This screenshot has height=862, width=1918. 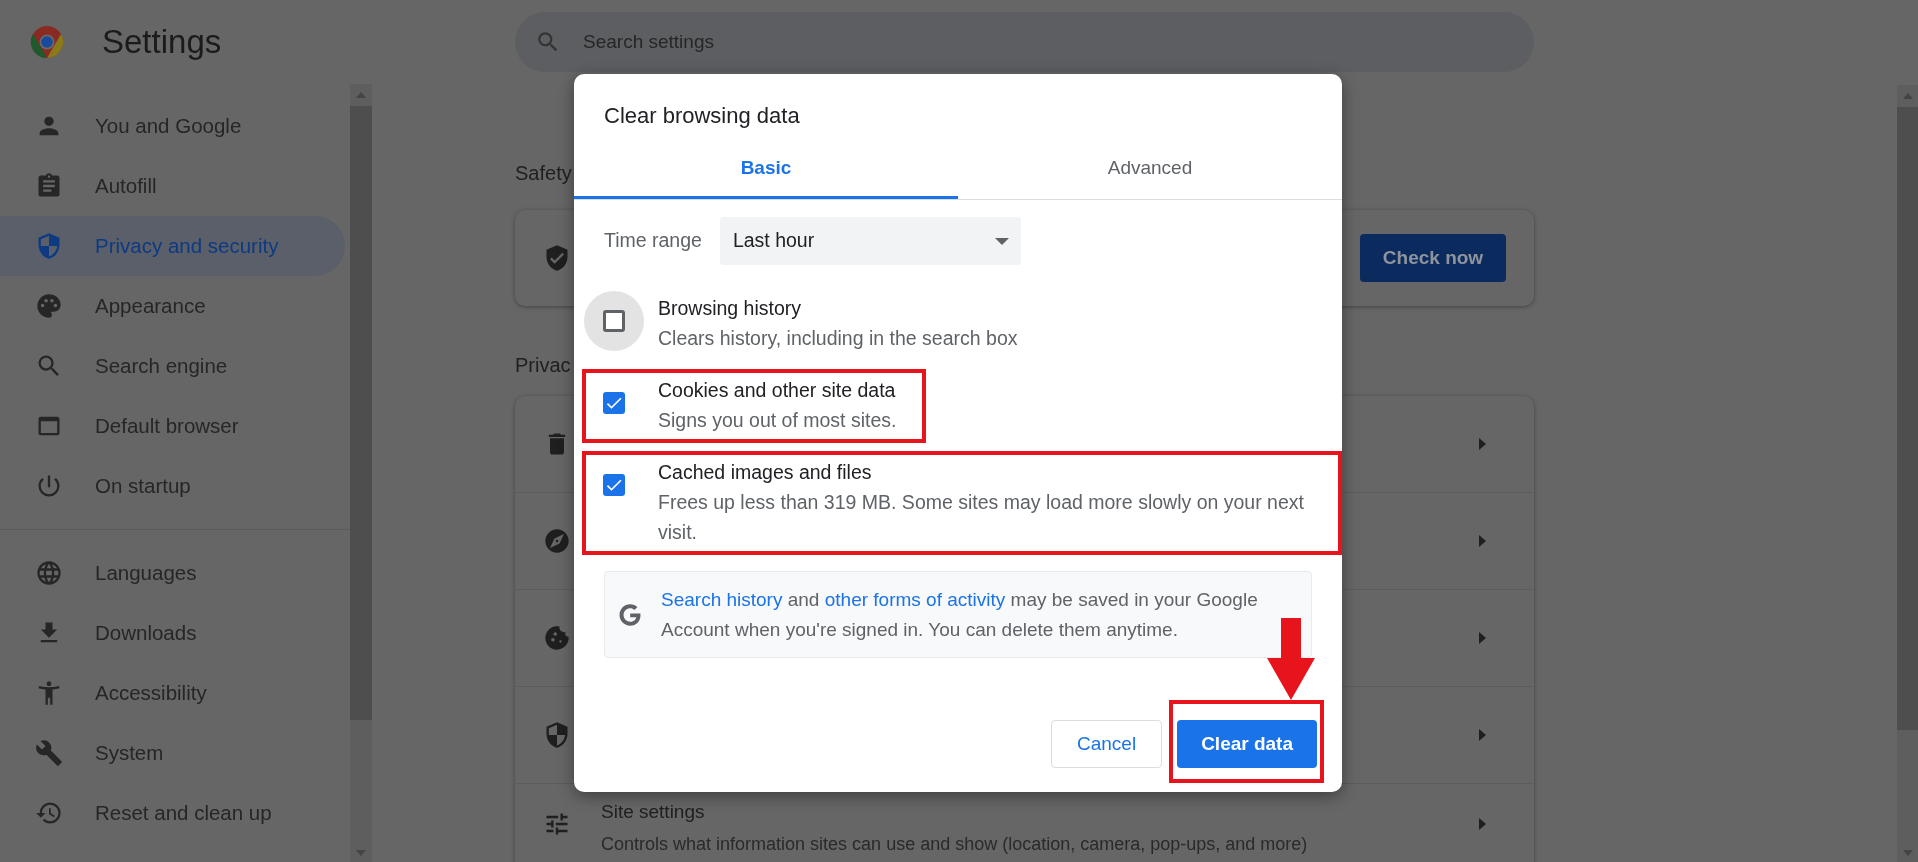 What do you see at coordinates (870, 241) in the screenshot?
I see `time-range-dropdown: Last hour` at bounding box center [870, 241].